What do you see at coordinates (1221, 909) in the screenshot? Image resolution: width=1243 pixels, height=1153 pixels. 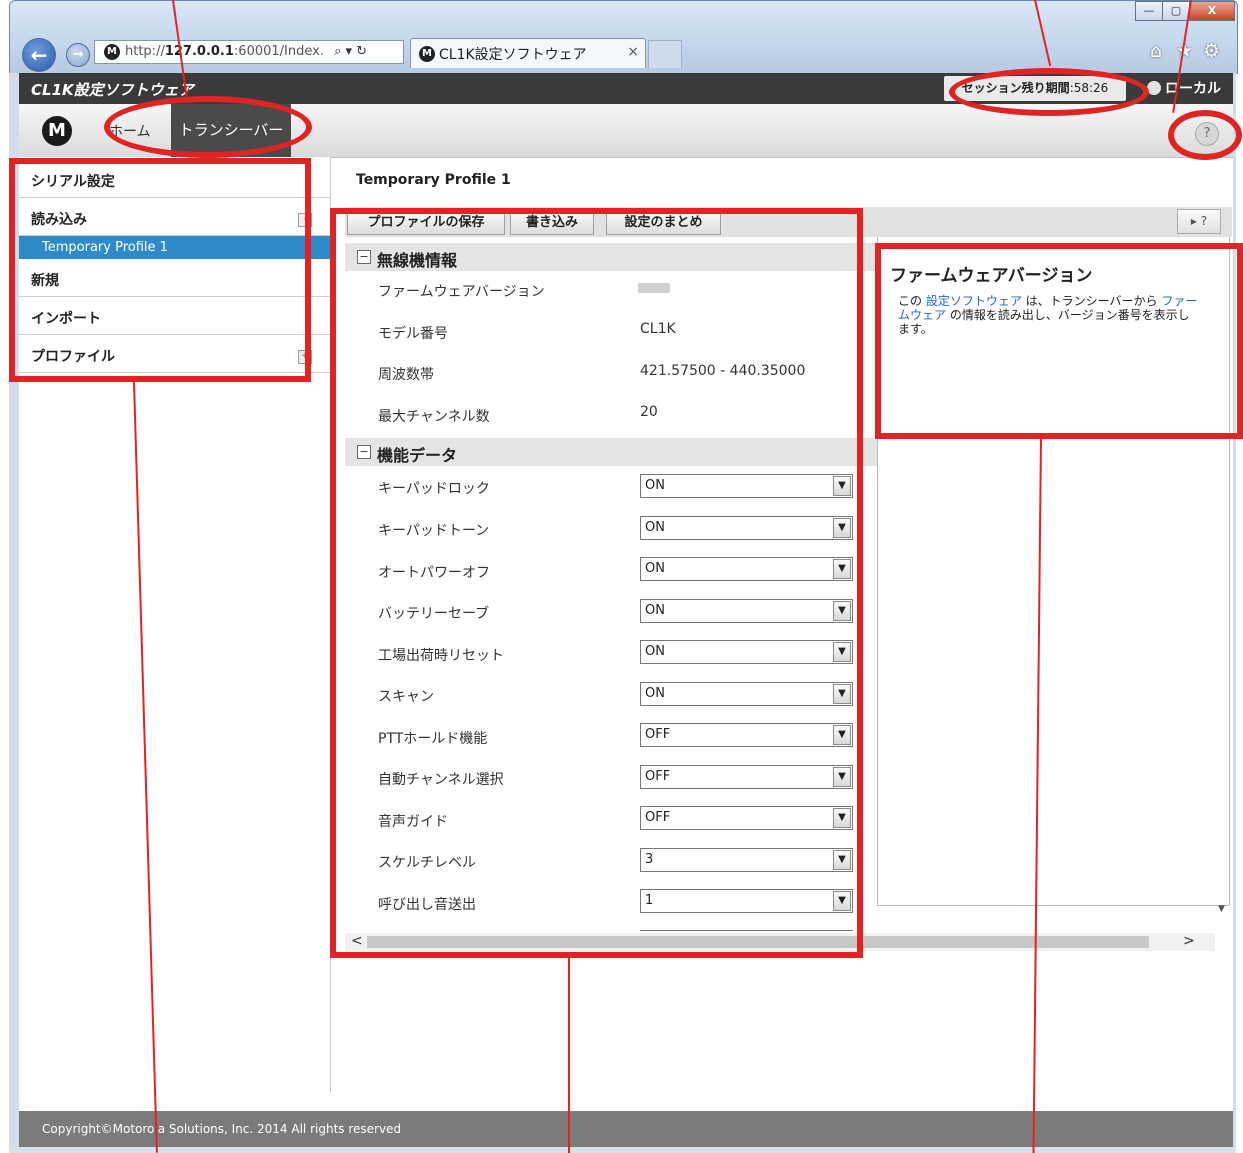 I see `scroll-down-arrow-icon: ▼` at bounding box center [1221, 909].